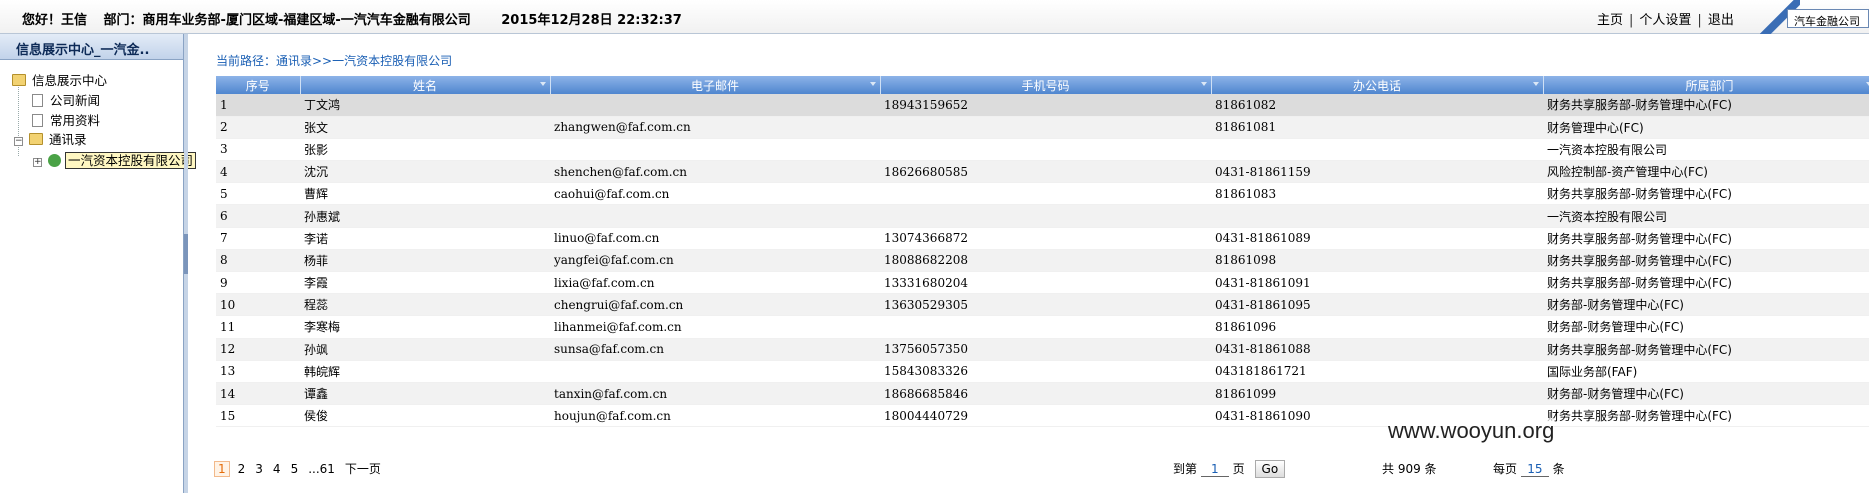 This screenshot has width=1869, height=493. Describe the element at coordinates (715, 127) in the screenshot. I see `cell-email: zhangwen@faf.com.cn` at that location.